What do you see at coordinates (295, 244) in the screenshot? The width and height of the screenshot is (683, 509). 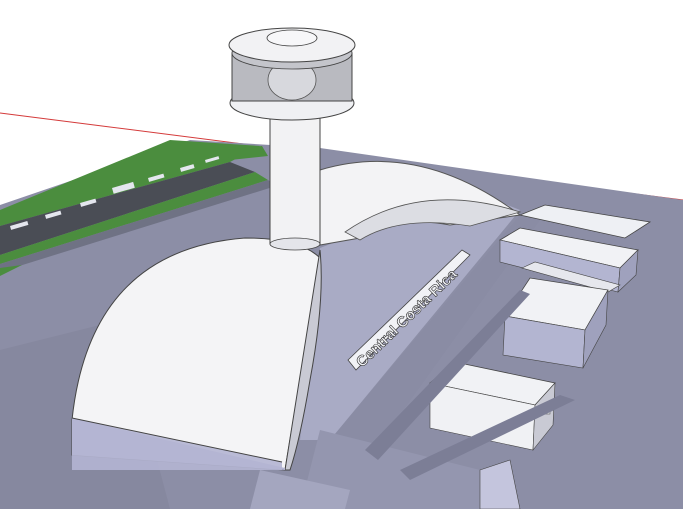 I see `tower-shaft-base` at bounding box center [295, 244].